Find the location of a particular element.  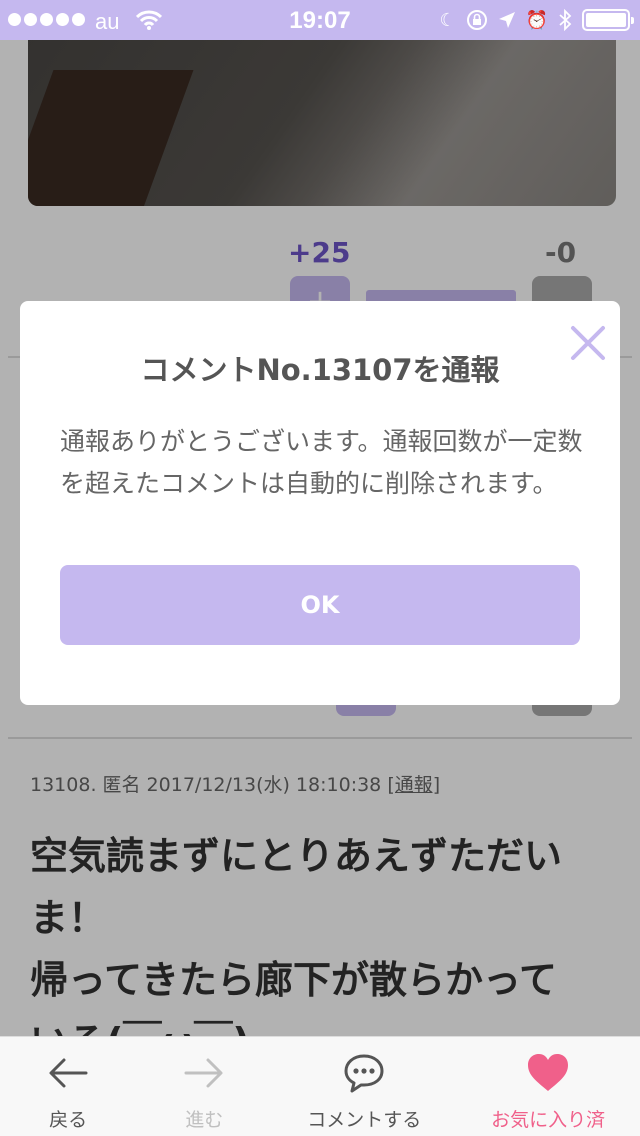

bottom-tab-bar: 戻る 進む コメントする お気に入り済 is located at coordinates (320, 1086).